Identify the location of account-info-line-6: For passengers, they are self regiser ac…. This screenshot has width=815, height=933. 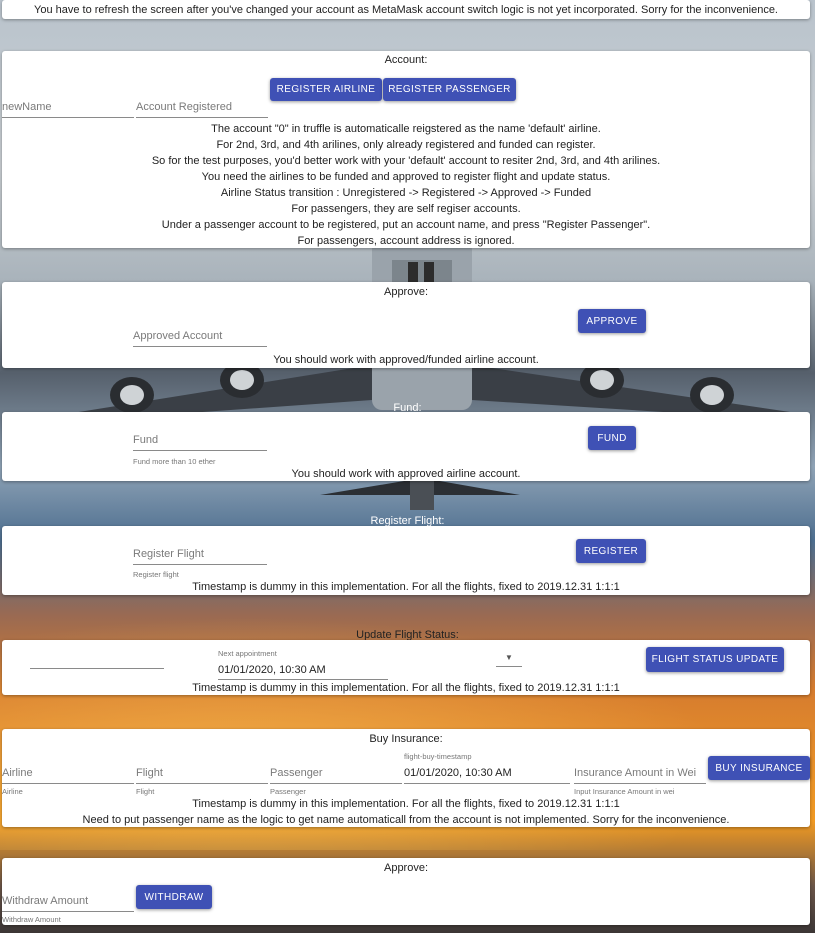
(406, 209).